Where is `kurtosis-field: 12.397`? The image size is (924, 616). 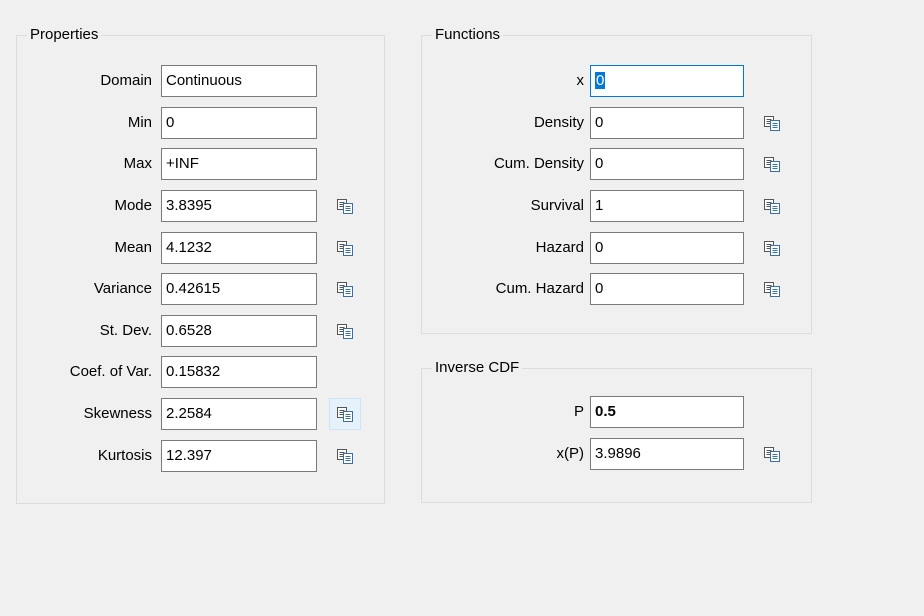
kurtosis-field: 12.397 is located at coordinates (239, 456).